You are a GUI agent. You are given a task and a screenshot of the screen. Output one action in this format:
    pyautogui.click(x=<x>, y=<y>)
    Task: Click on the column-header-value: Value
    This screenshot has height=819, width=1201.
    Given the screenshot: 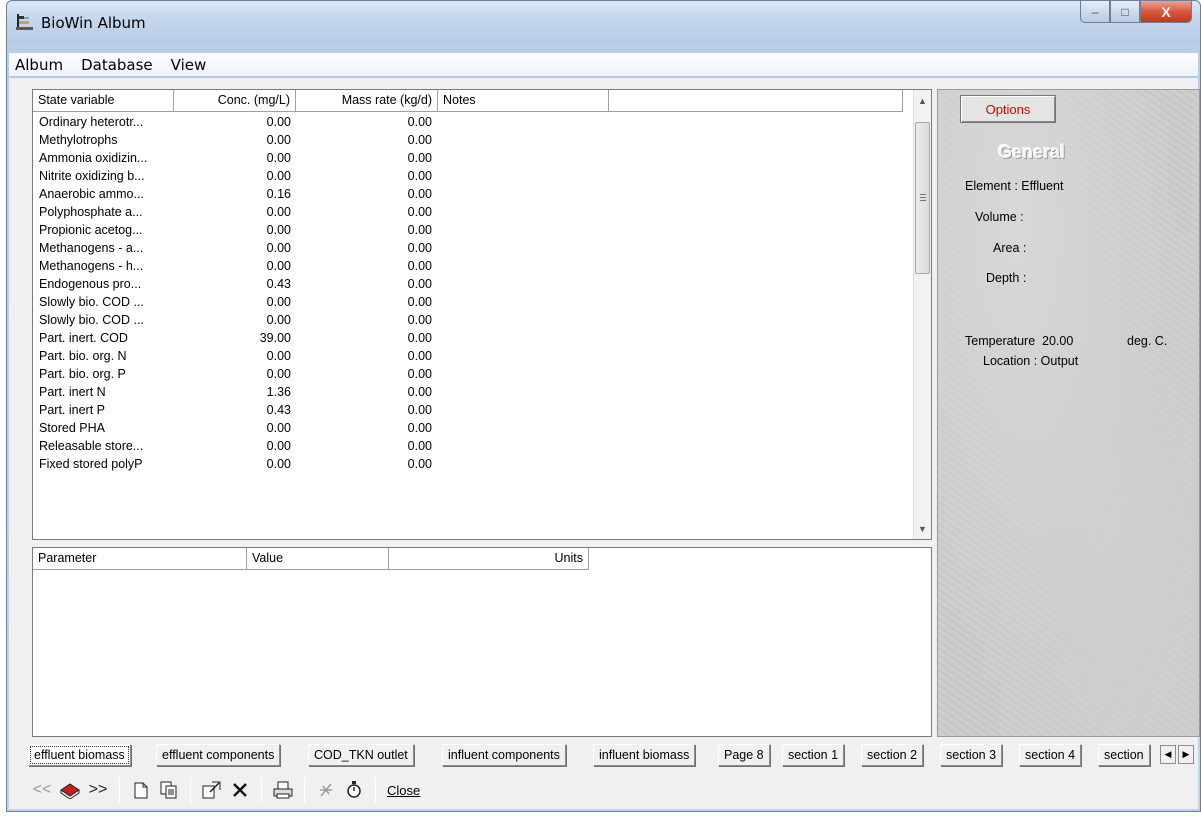 What is the action you would take?
    pyautogui.click(x=318, y=559)
    